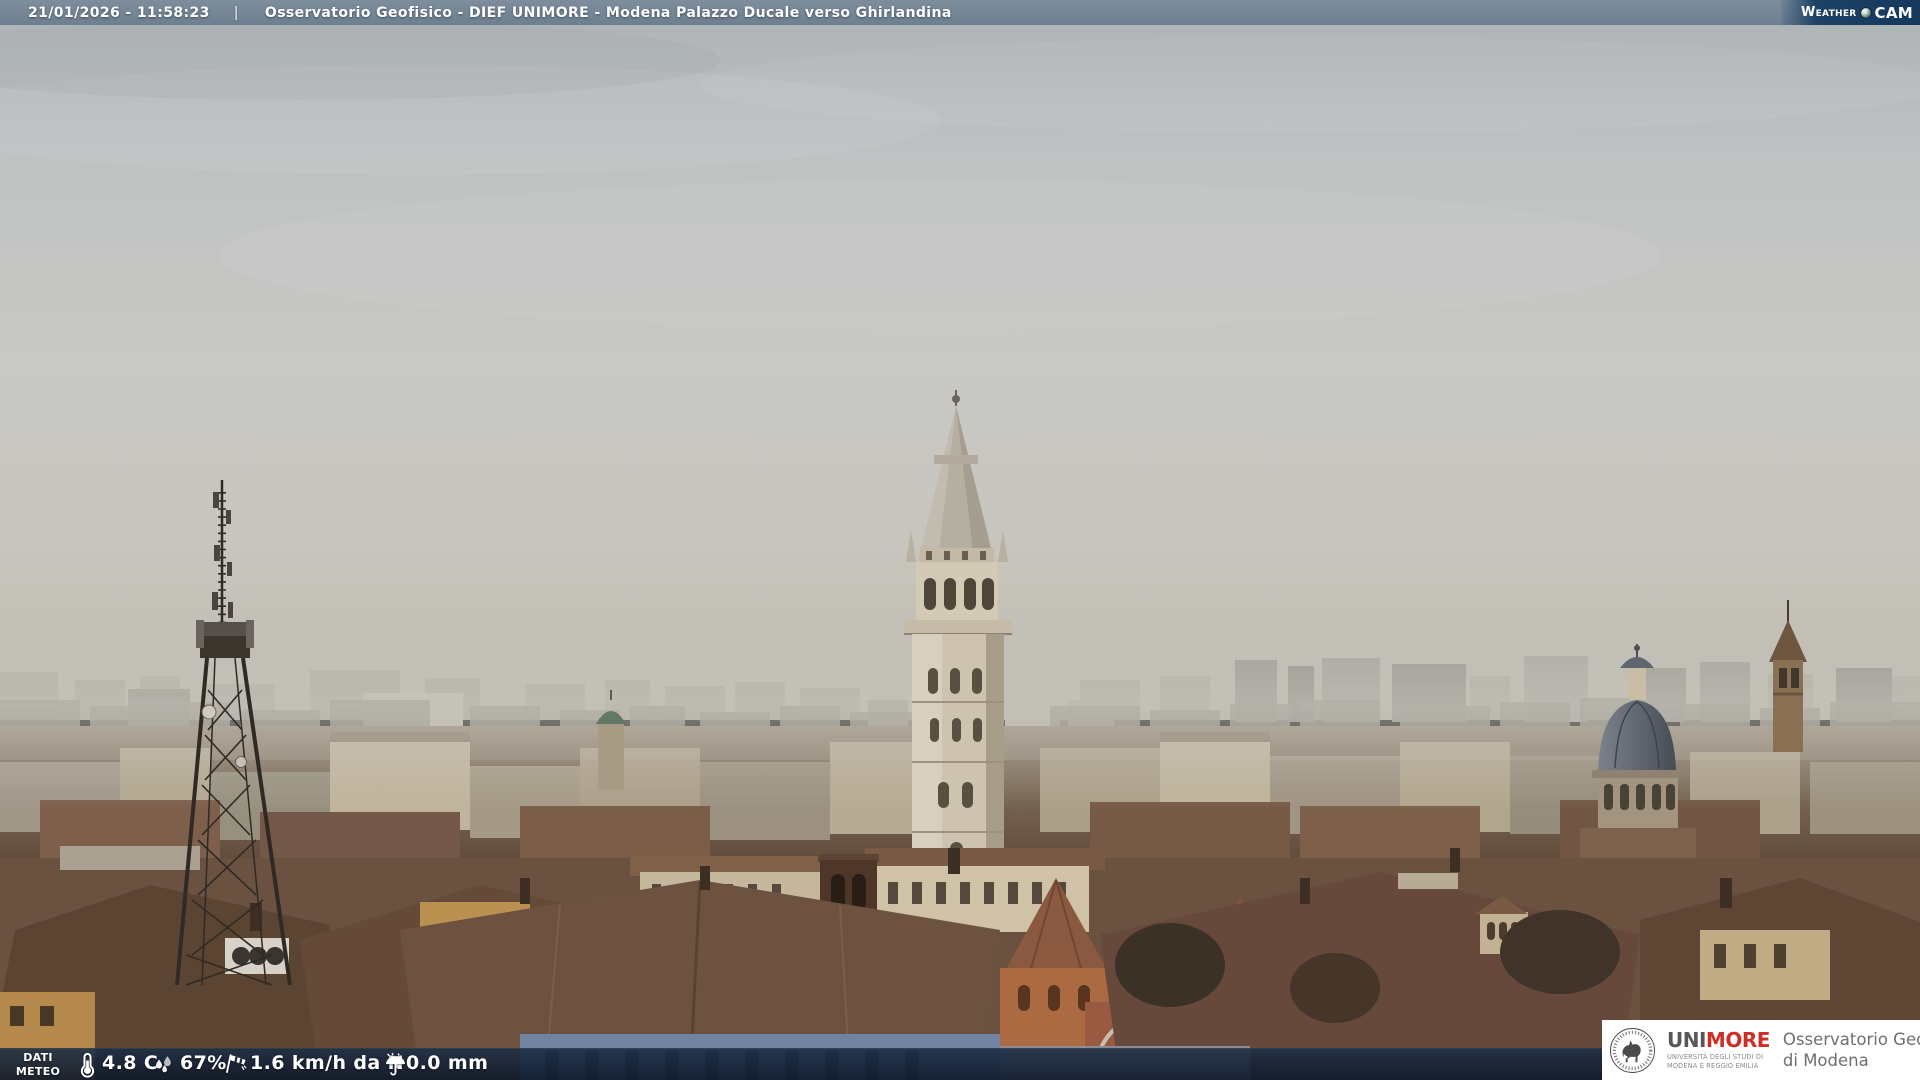 The image size is (1920, 1080). I want to click on observatory-name-line2: di Modena, so click(1825, 1060).